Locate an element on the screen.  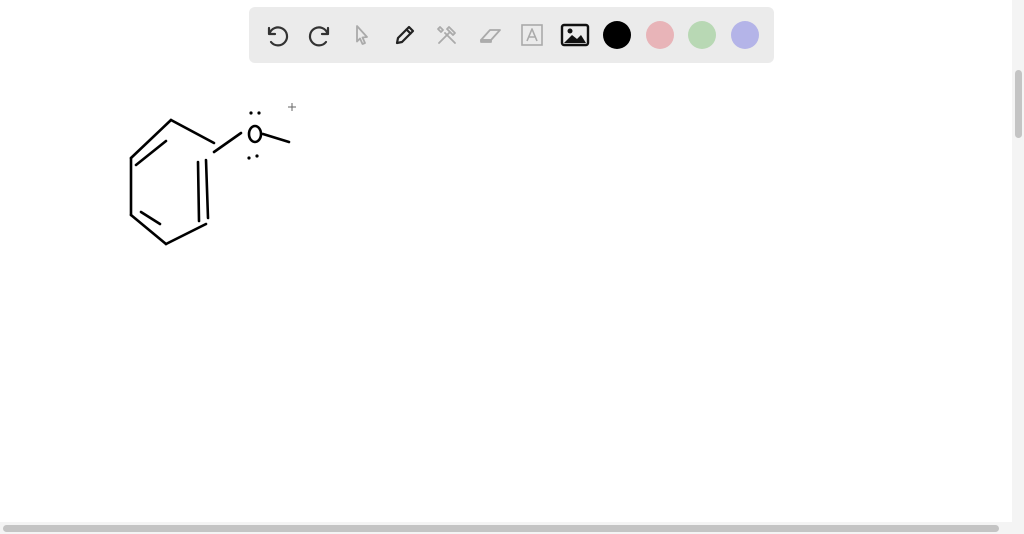
color-green-button is located at coordinates (702, 35).